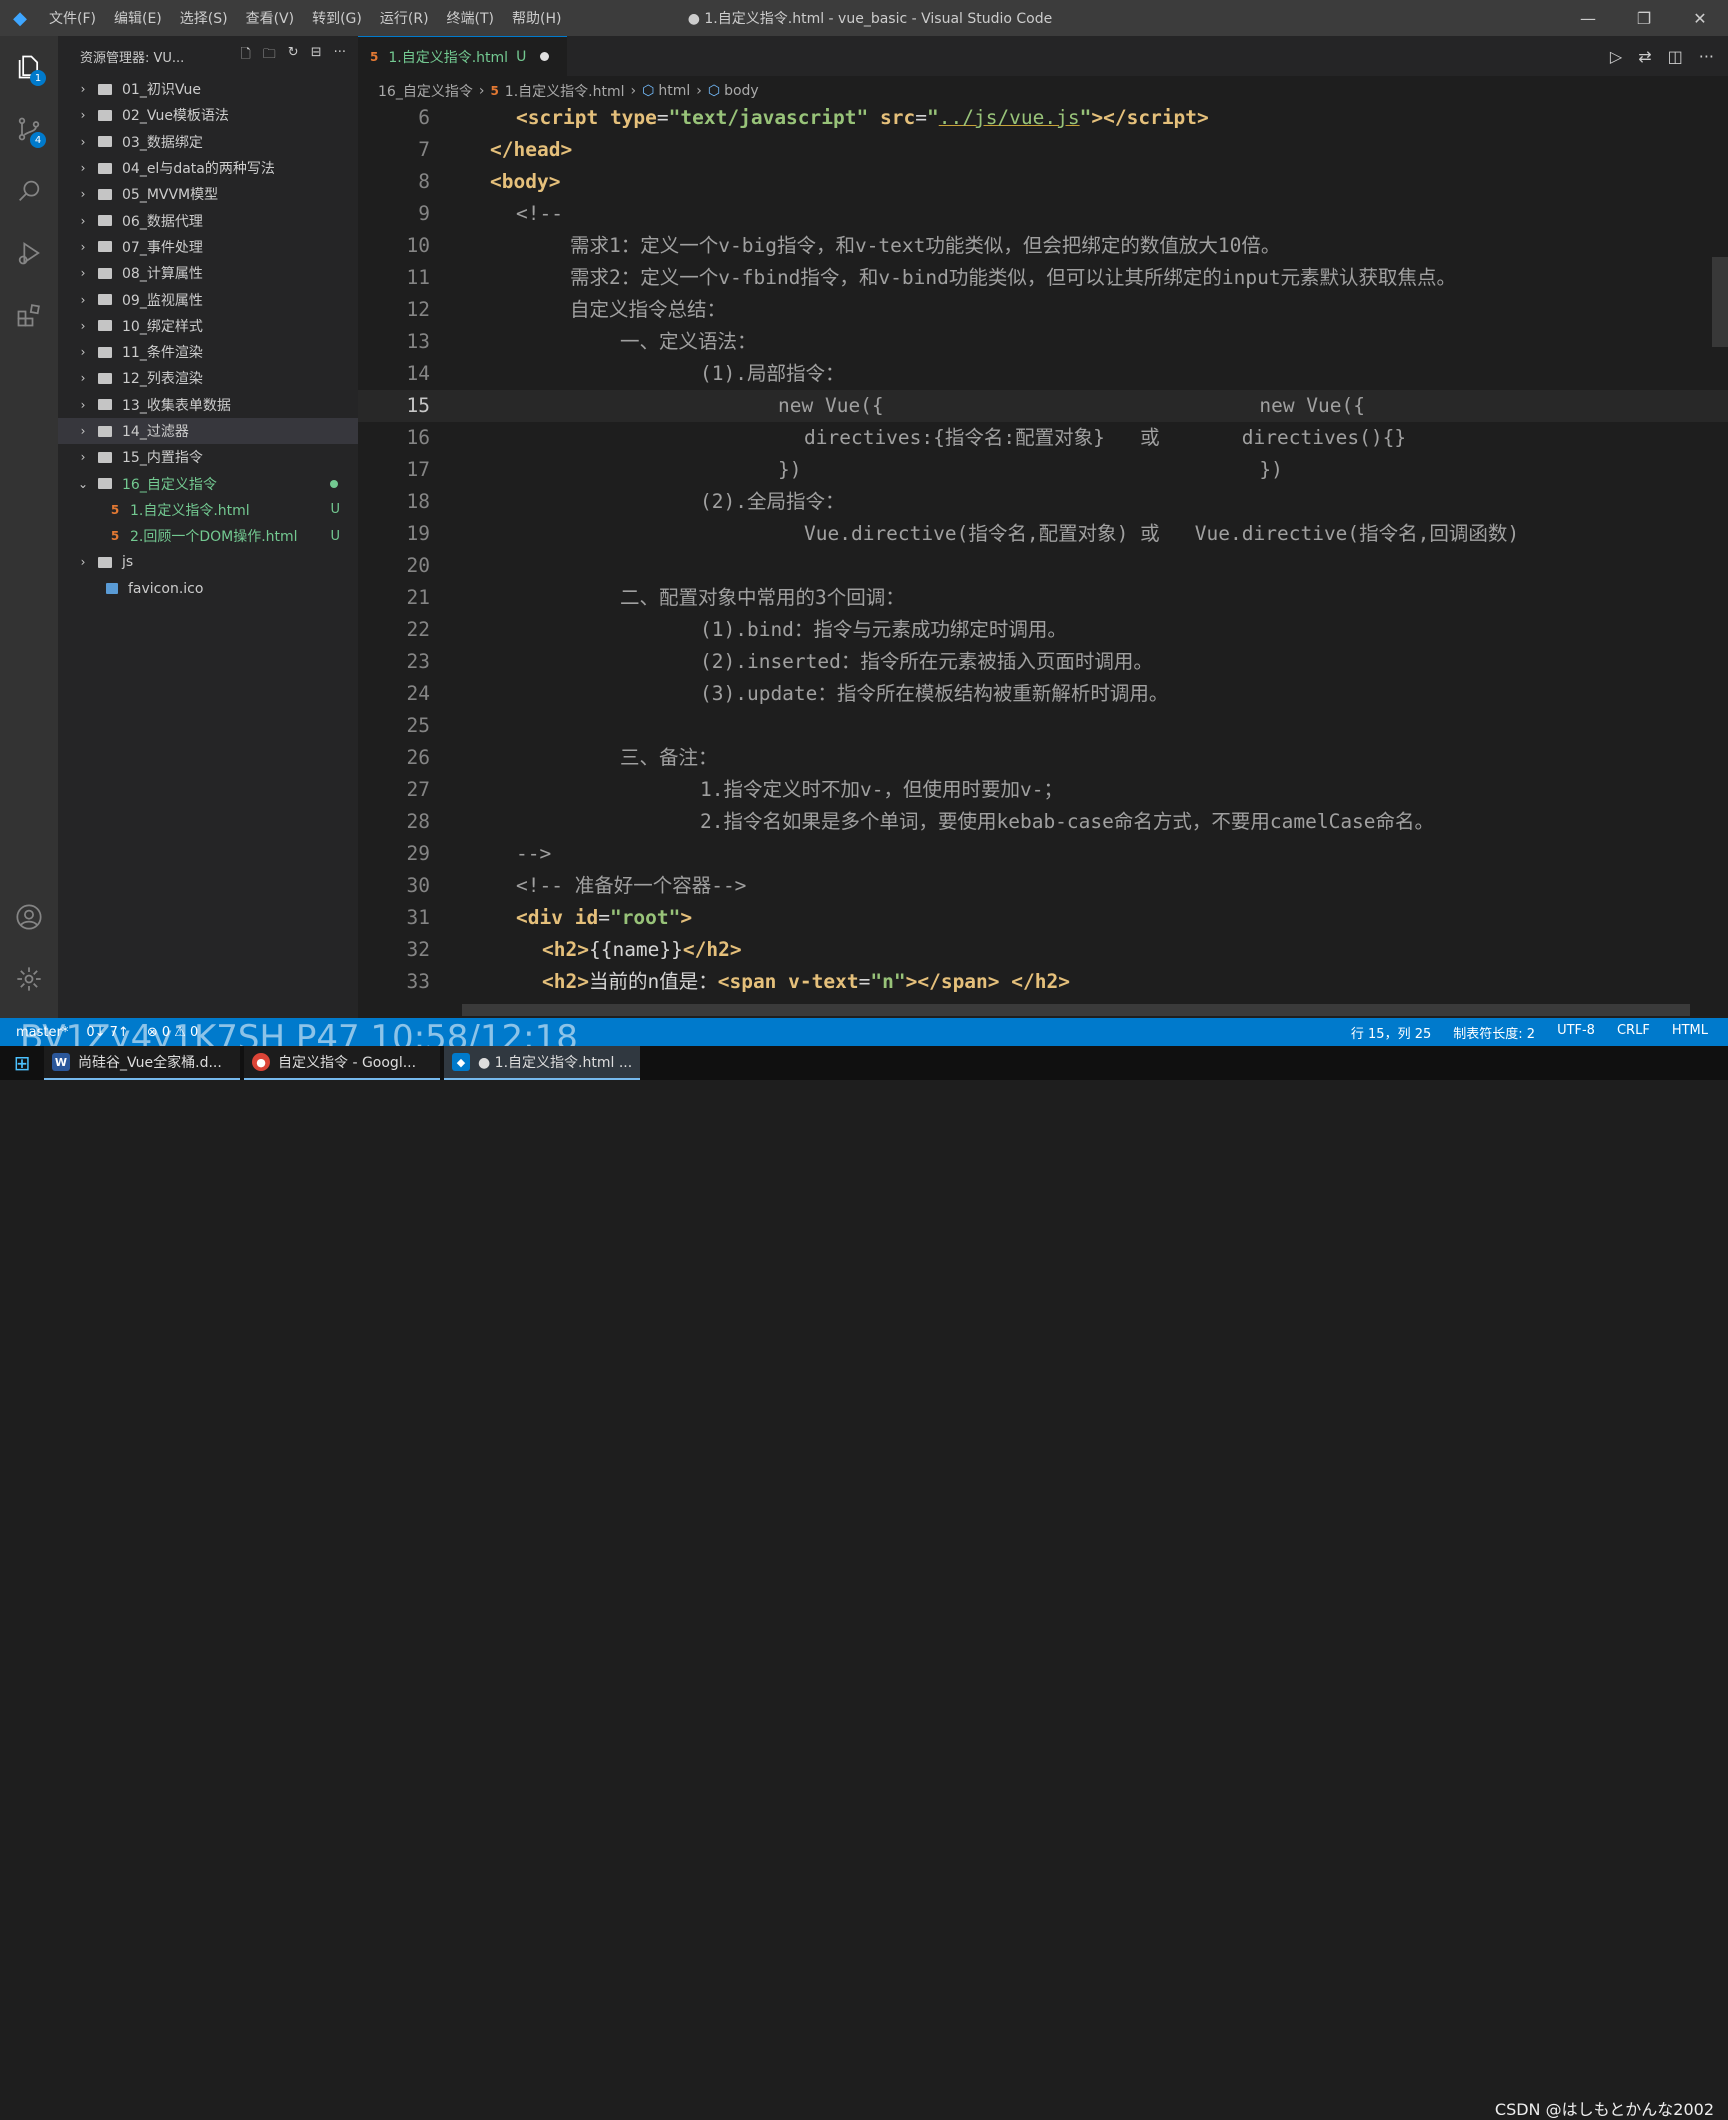 This screenshot has height=2120, width=1728. Describe the element at coordinates (29, 979) in the screenshot. I see `settings-gear-icon` at that location.